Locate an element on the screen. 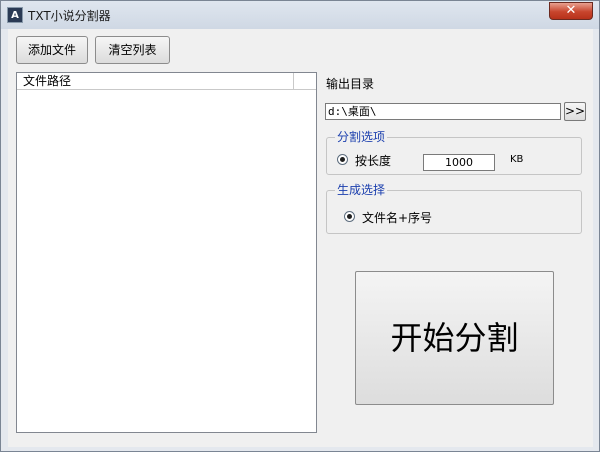 The width and height of the screenshot is (600, 452). length-input: 1000 is located at coordinates (459, 162).